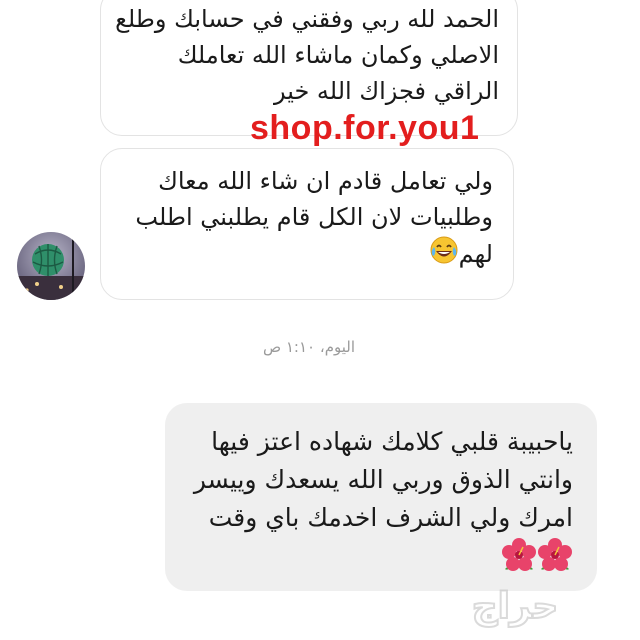 This screenshot has height=640, width=640. Describe the element at coordinates (309, 347) in the screenshot. I see `timestamp: اليوم، ١:١٠ ص` at that location.